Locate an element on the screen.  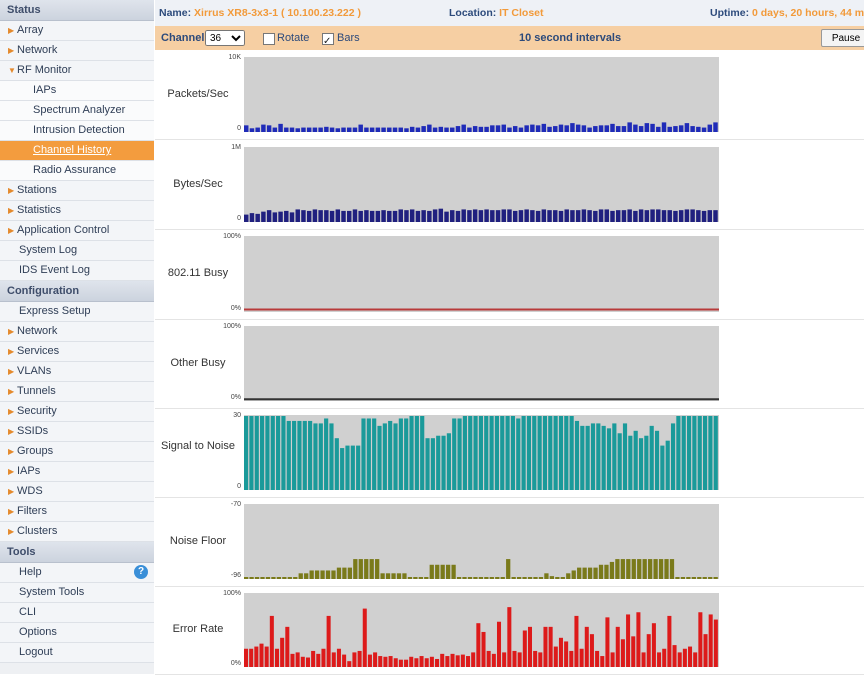
channel-select: 36 is located at coordinates (225, 38).